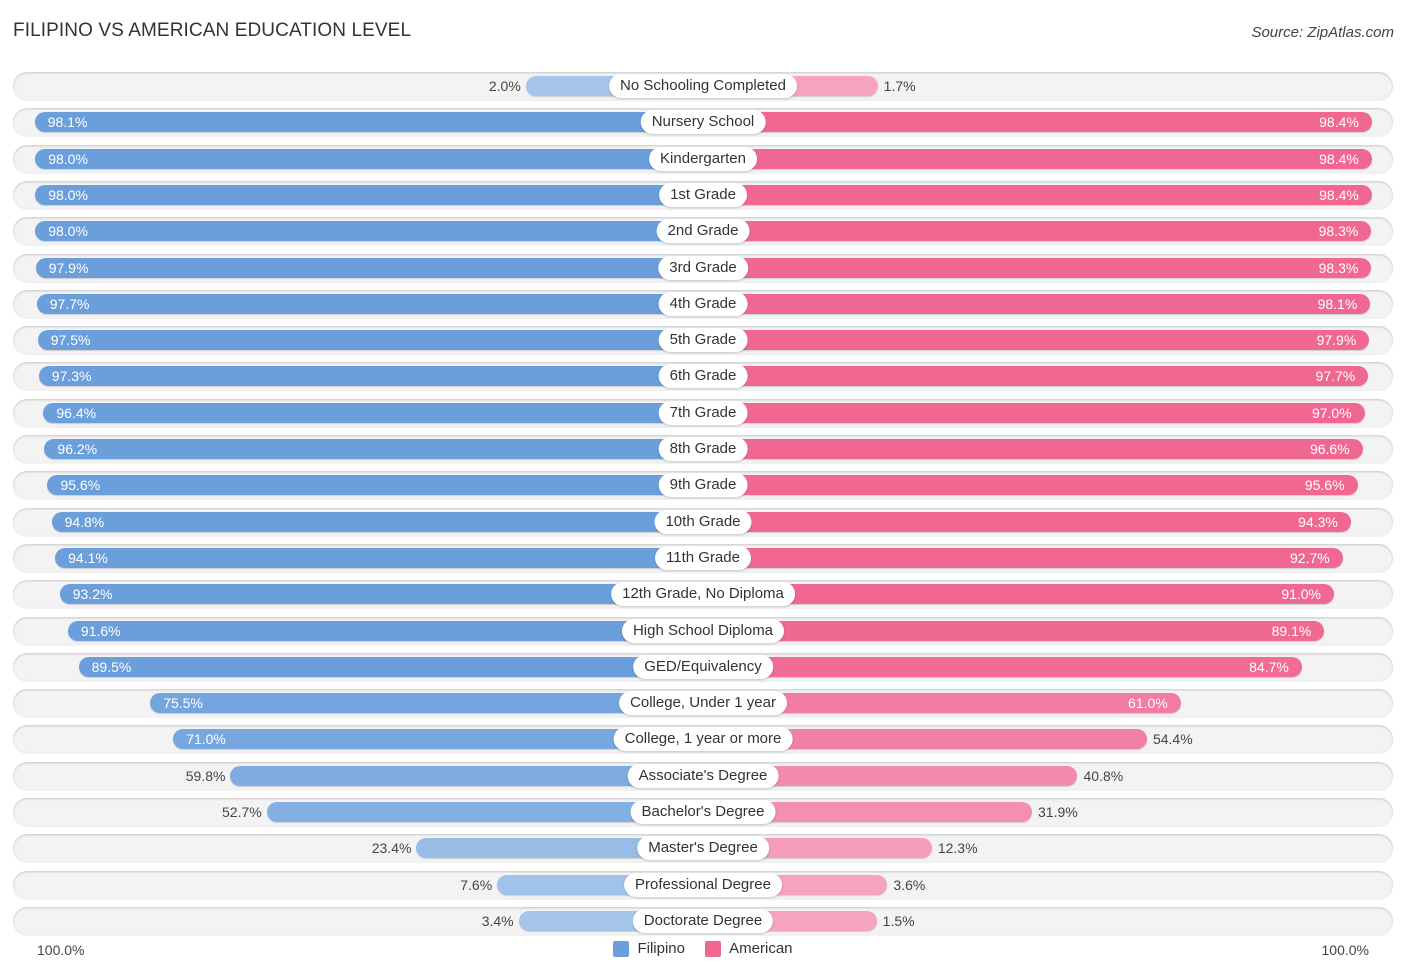  I want to click on value-label-filipino: 2.0%, so click(504, 86).